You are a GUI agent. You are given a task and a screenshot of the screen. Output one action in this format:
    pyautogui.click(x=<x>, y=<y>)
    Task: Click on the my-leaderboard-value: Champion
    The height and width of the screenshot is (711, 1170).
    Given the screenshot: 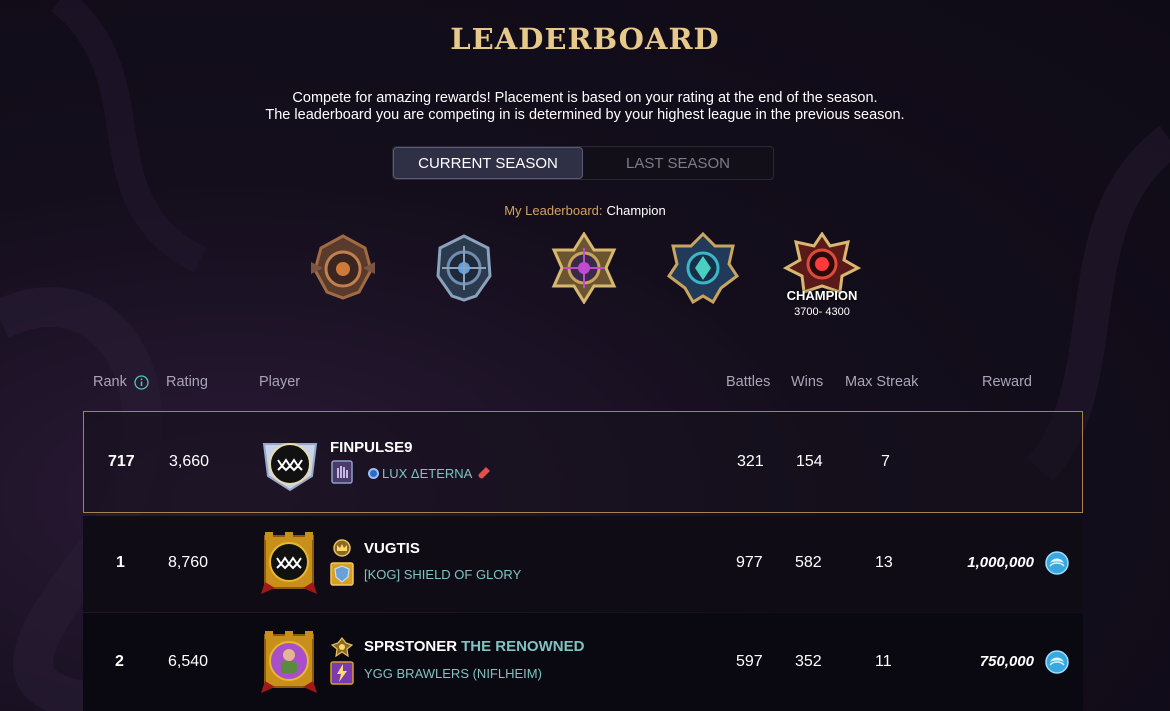 What is the action you would take?
    pyautogui.click(x=636, y=210)
    